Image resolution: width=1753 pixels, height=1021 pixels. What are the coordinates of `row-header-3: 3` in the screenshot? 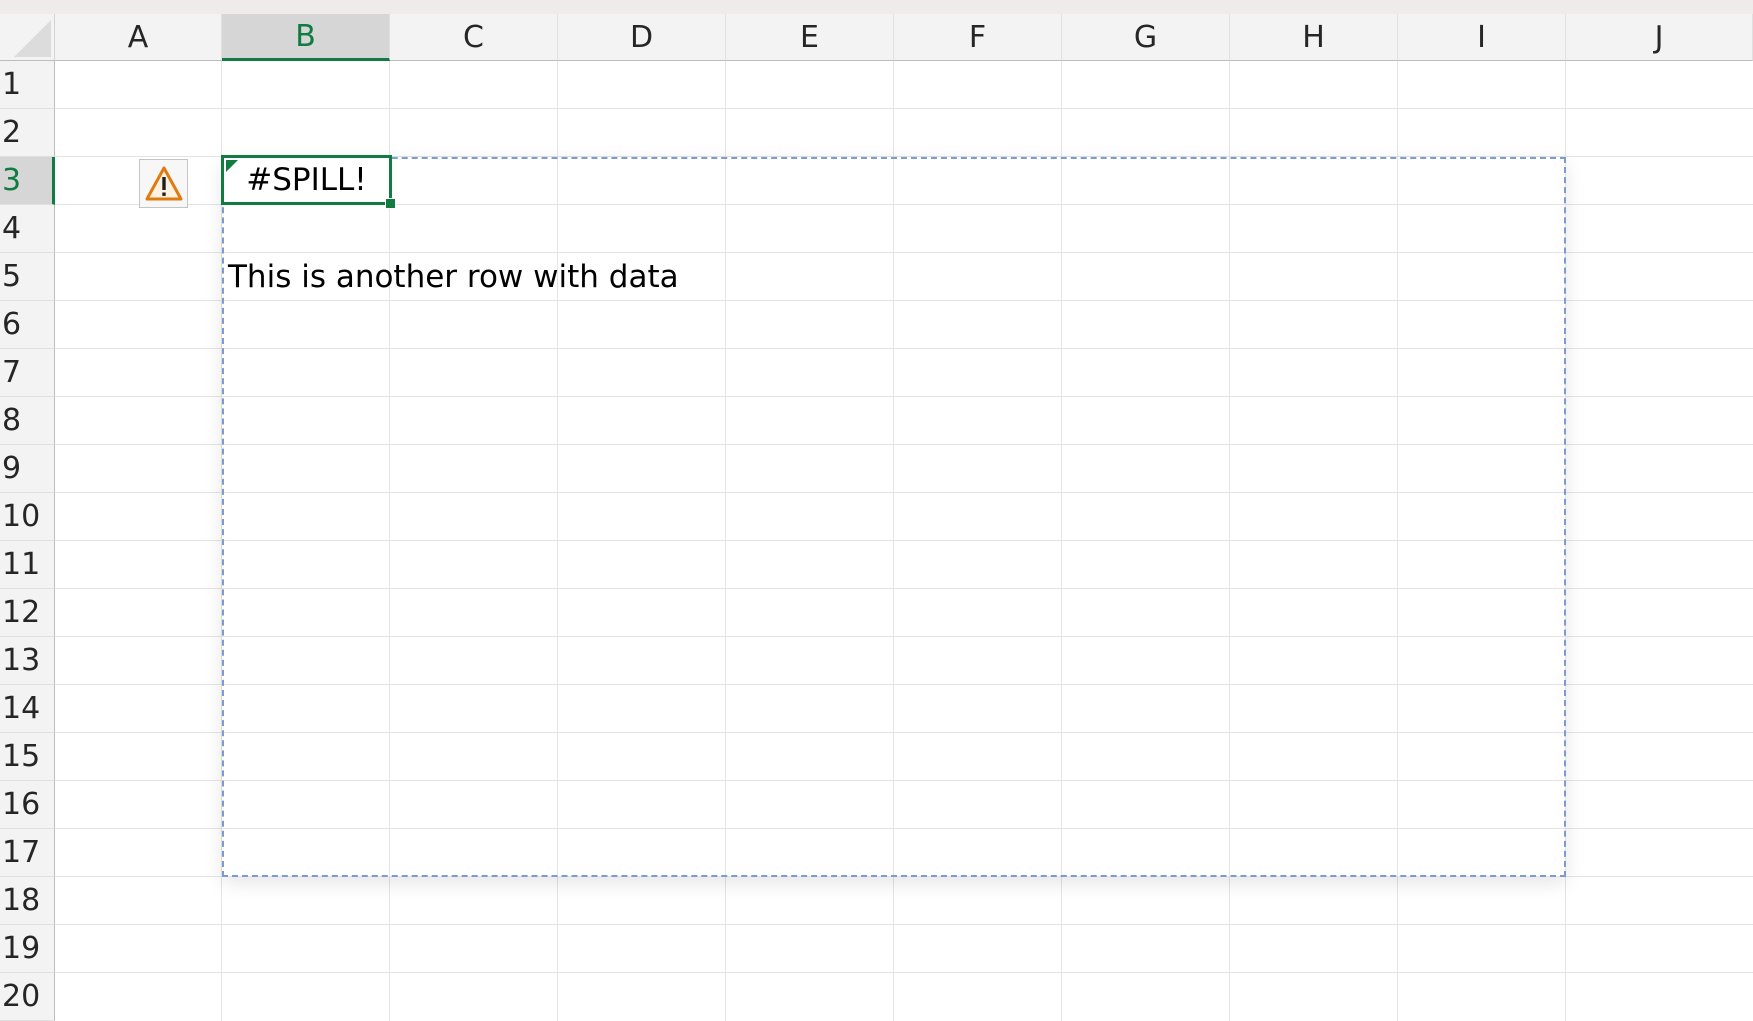 It's located at (27, 181).